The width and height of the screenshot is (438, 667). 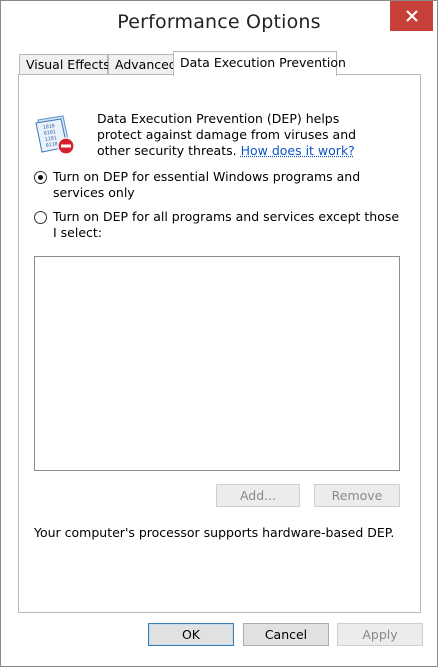 What do you see at coordinates (286, 634) in the screenshot?
I see `cancel-button: Cancel` at bounding box center [286, 634].